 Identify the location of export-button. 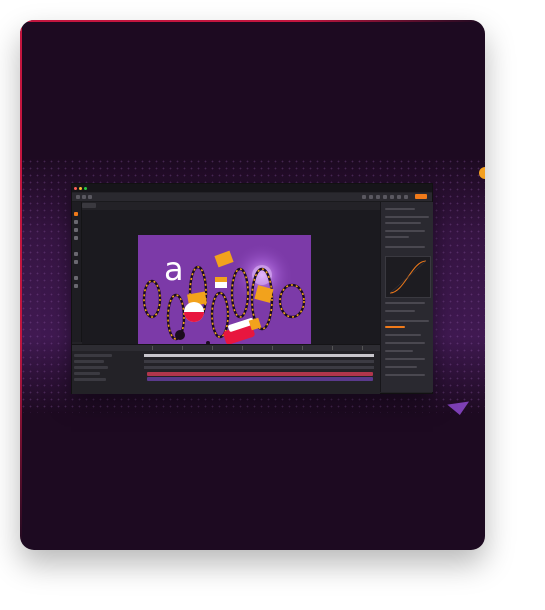
(421, 196).